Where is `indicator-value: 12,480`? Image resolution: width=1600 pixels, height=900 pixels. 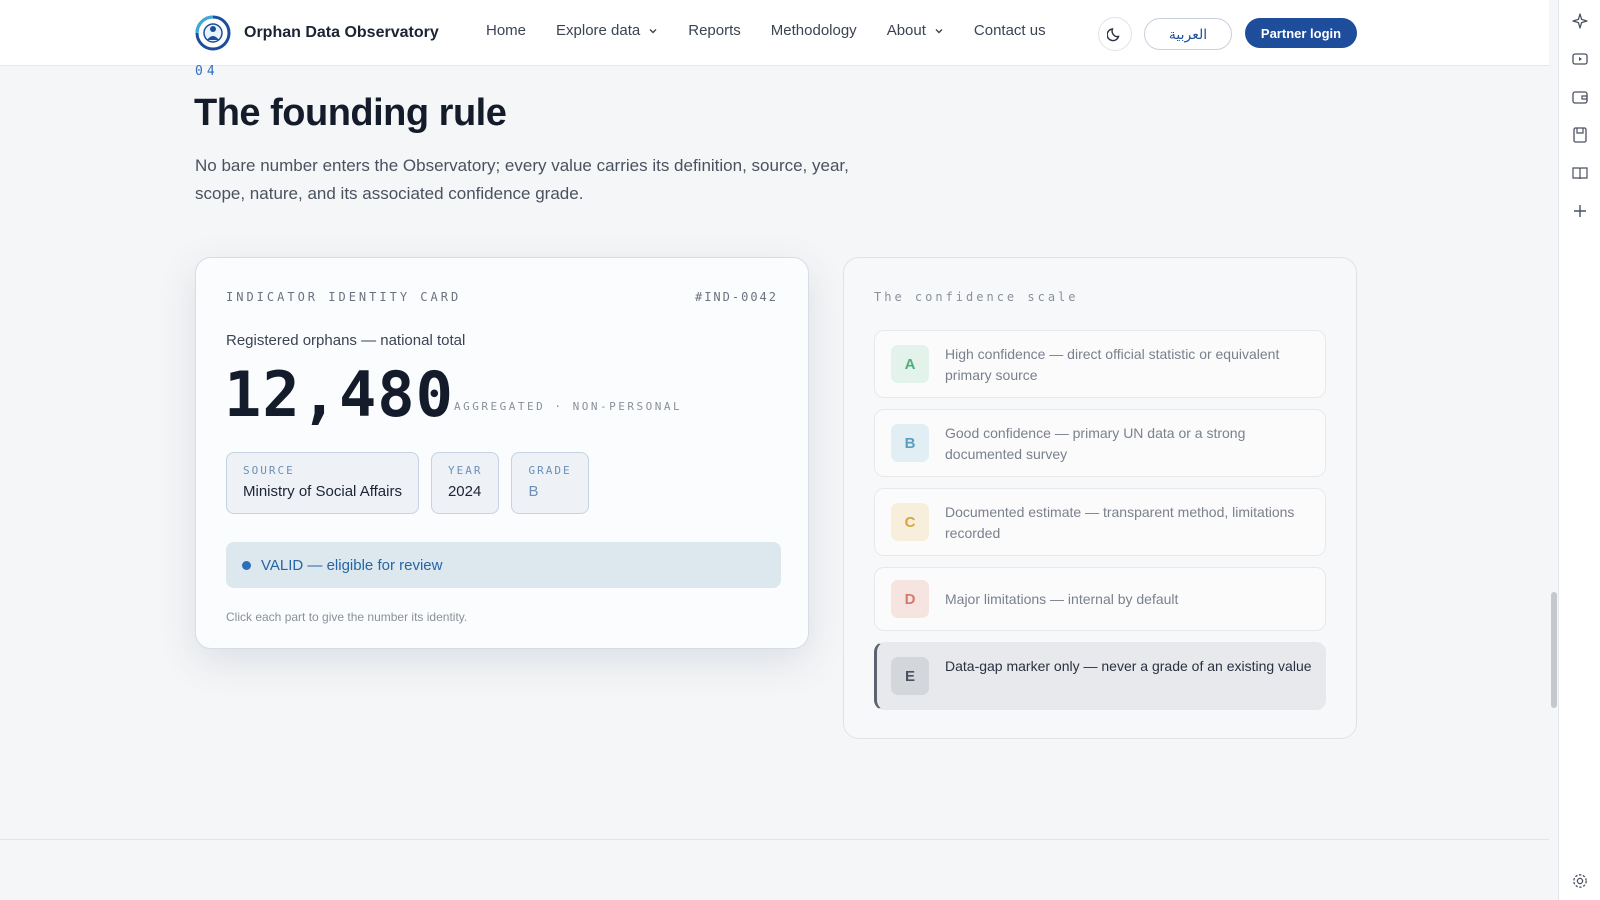 indicator-value: 12,480 is located at coordinates (339, 394).